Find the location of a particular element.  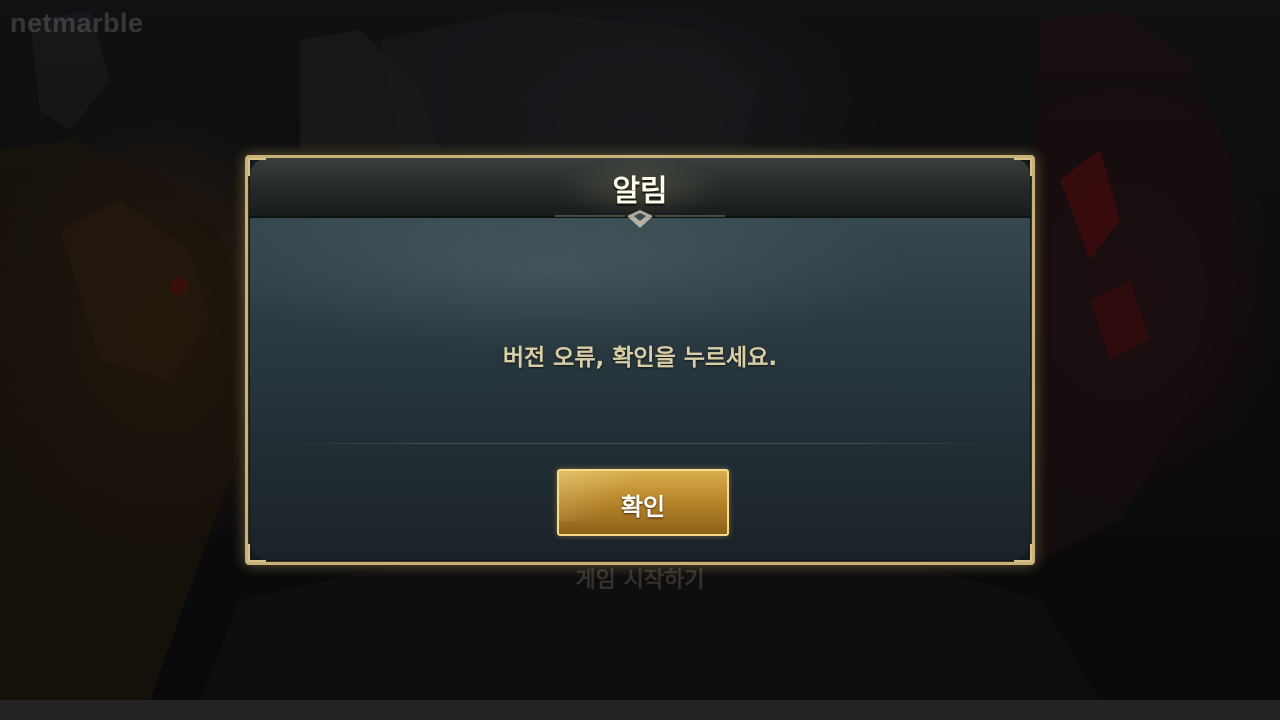

dialog-header: 알림 is located at coordinates (640, 188).